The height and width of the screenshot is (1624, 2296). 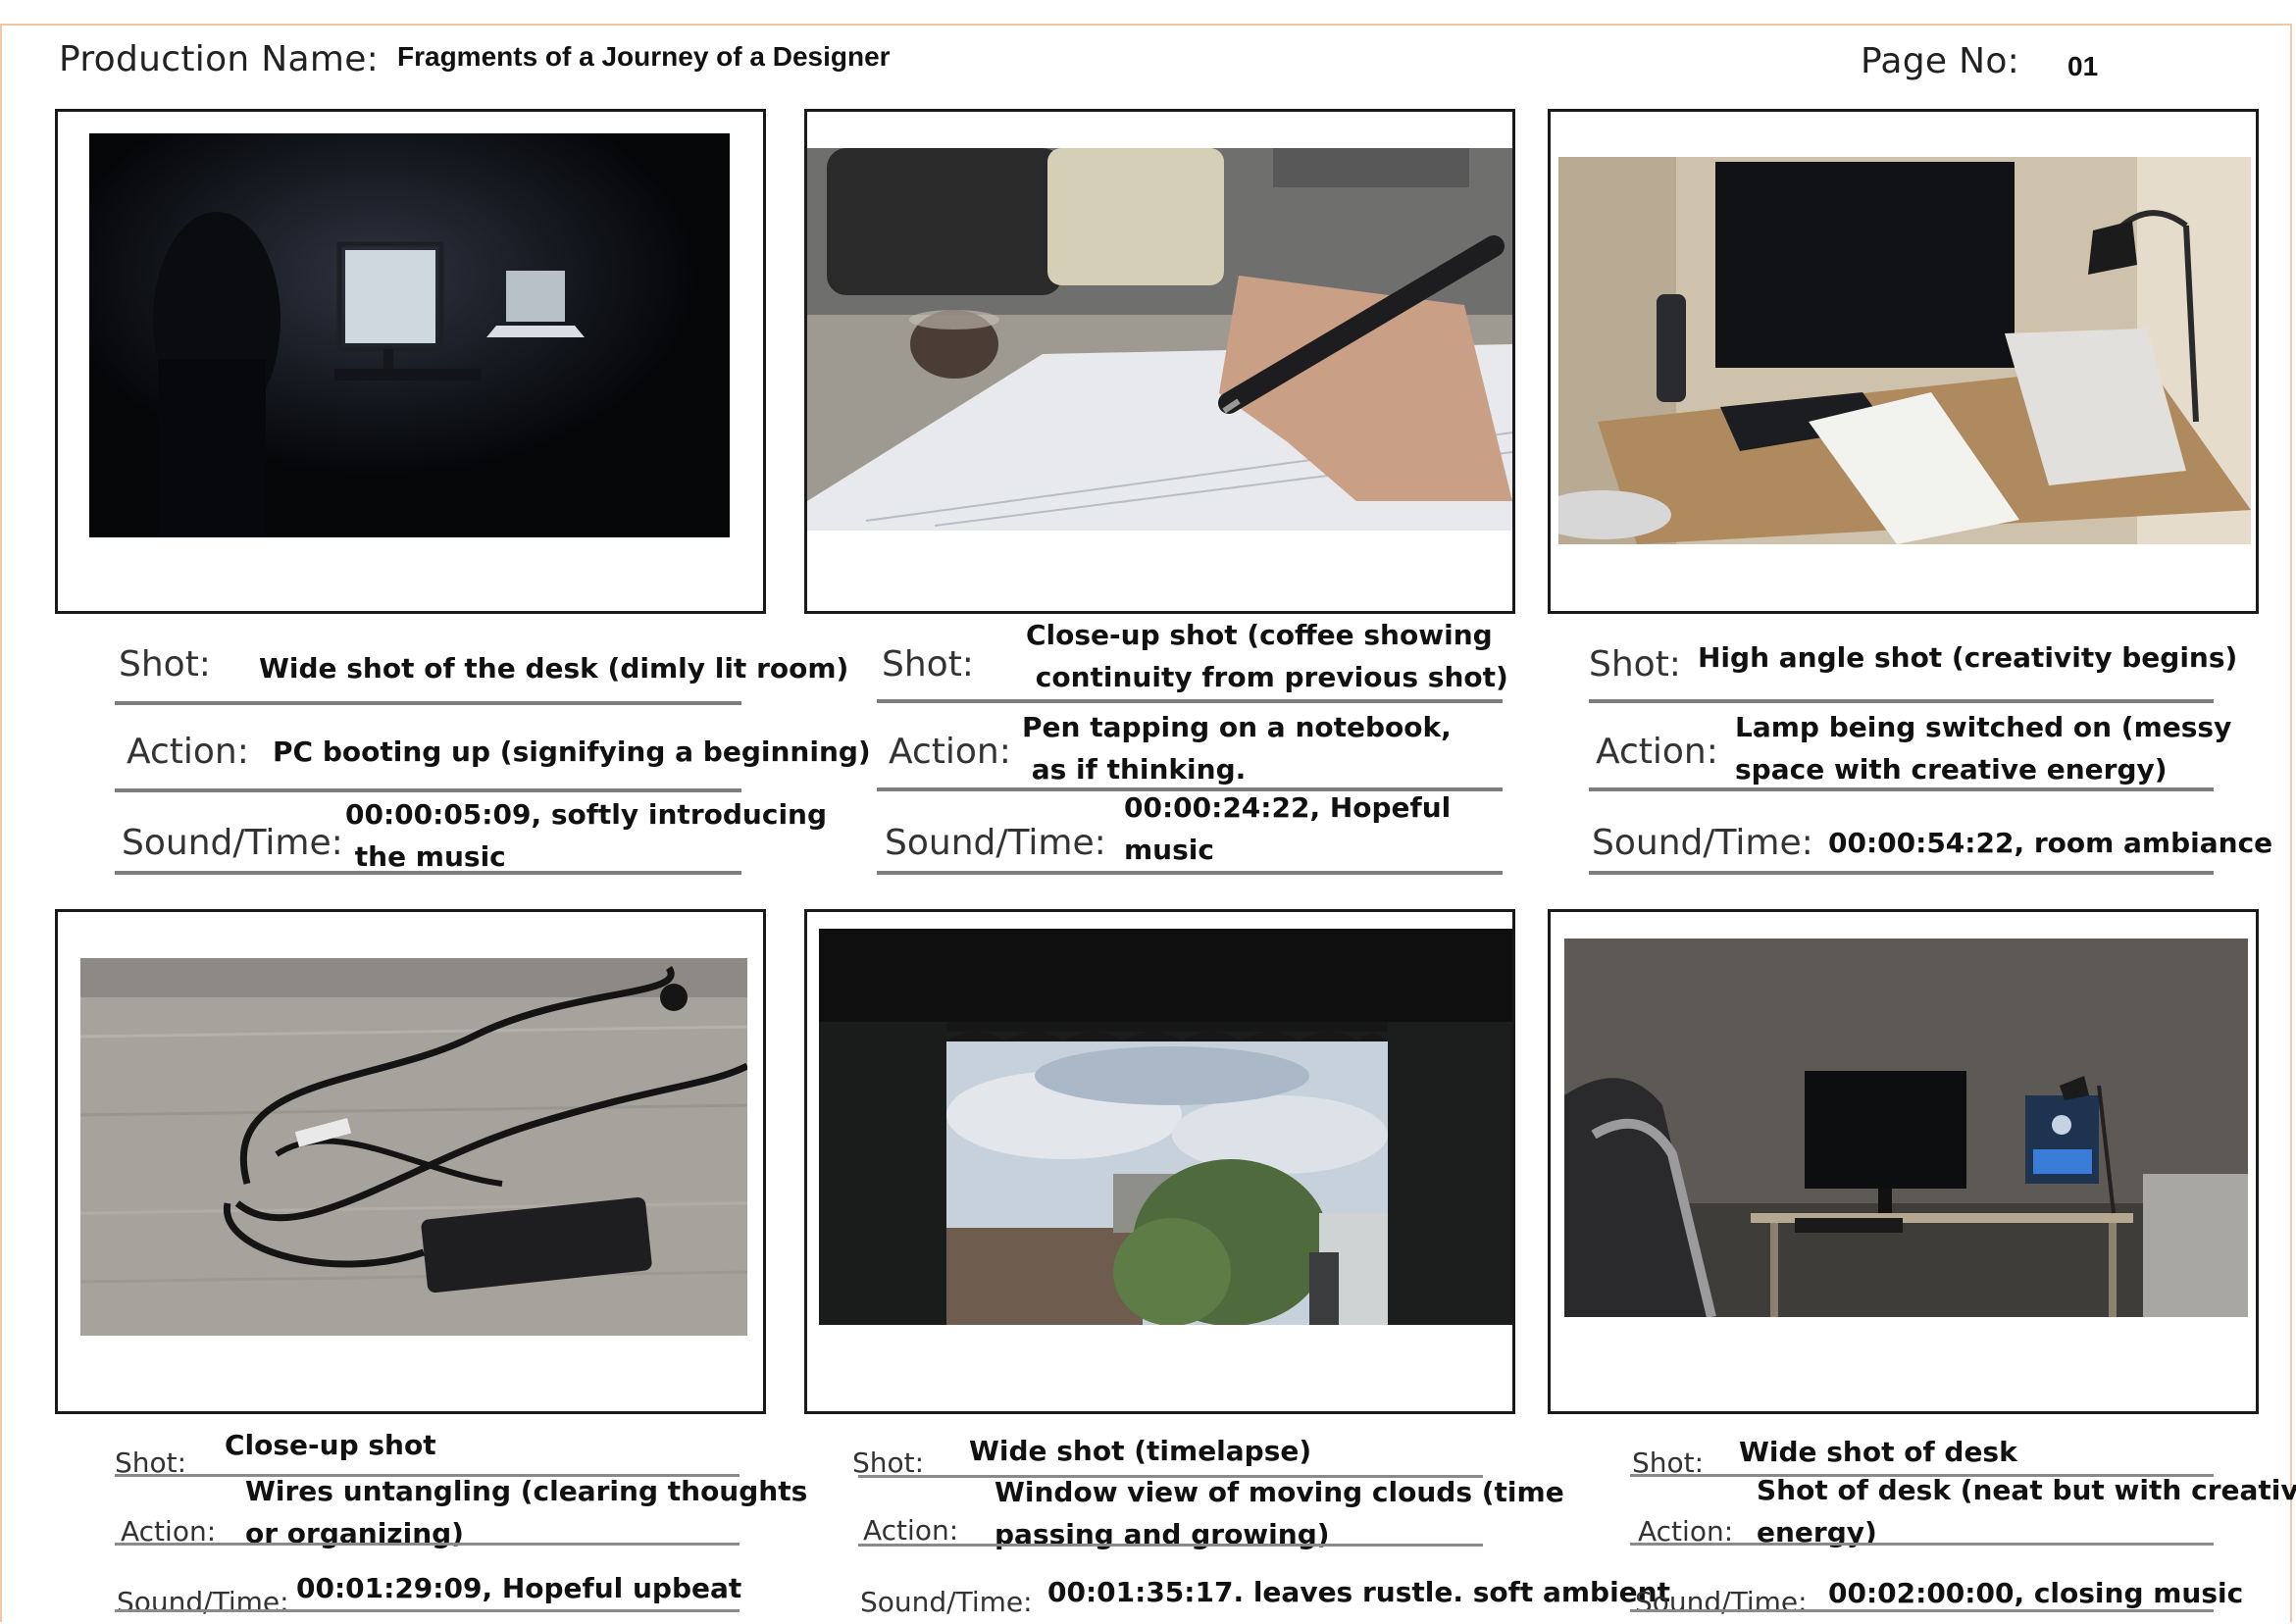 I want to click on panel-2-image, so click(x=1159, y=339).